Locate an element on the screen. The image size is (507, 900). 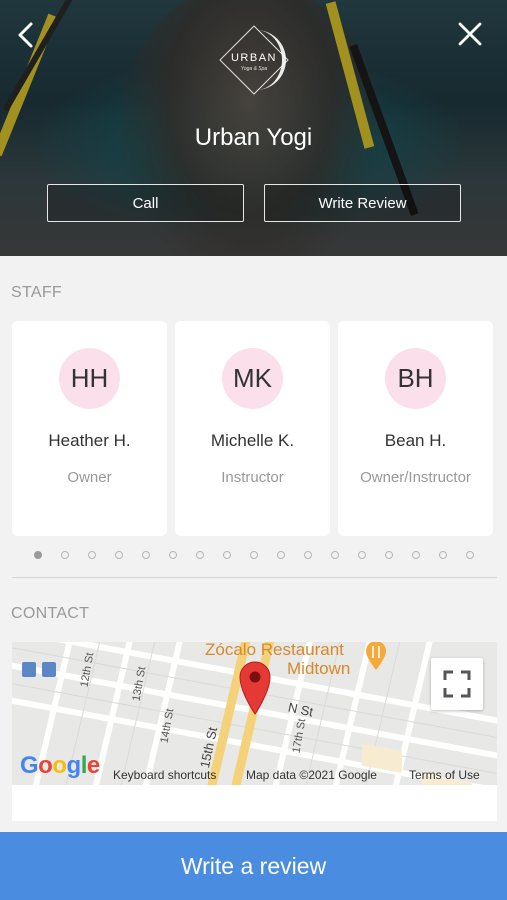
fullscreen-icon is located at coordinates (457, 684).